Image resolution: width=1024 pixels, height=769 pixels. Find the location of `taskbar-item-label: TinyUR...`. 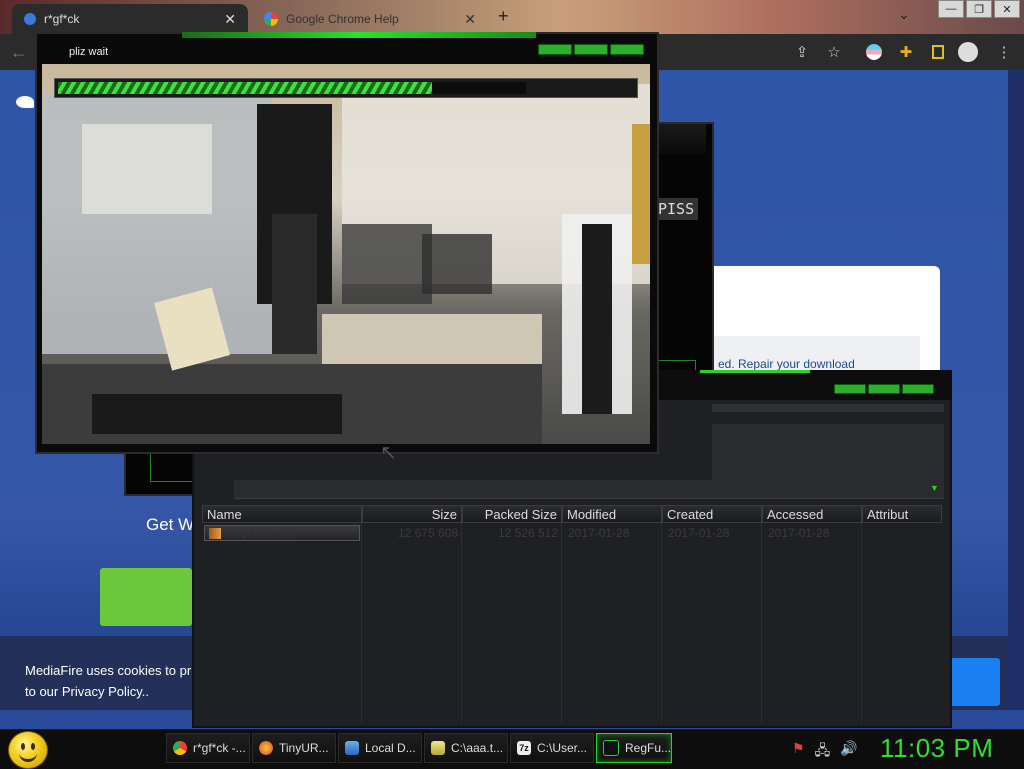

taskbar-item-label: TinyUR... is located at coordinates (304, 748).